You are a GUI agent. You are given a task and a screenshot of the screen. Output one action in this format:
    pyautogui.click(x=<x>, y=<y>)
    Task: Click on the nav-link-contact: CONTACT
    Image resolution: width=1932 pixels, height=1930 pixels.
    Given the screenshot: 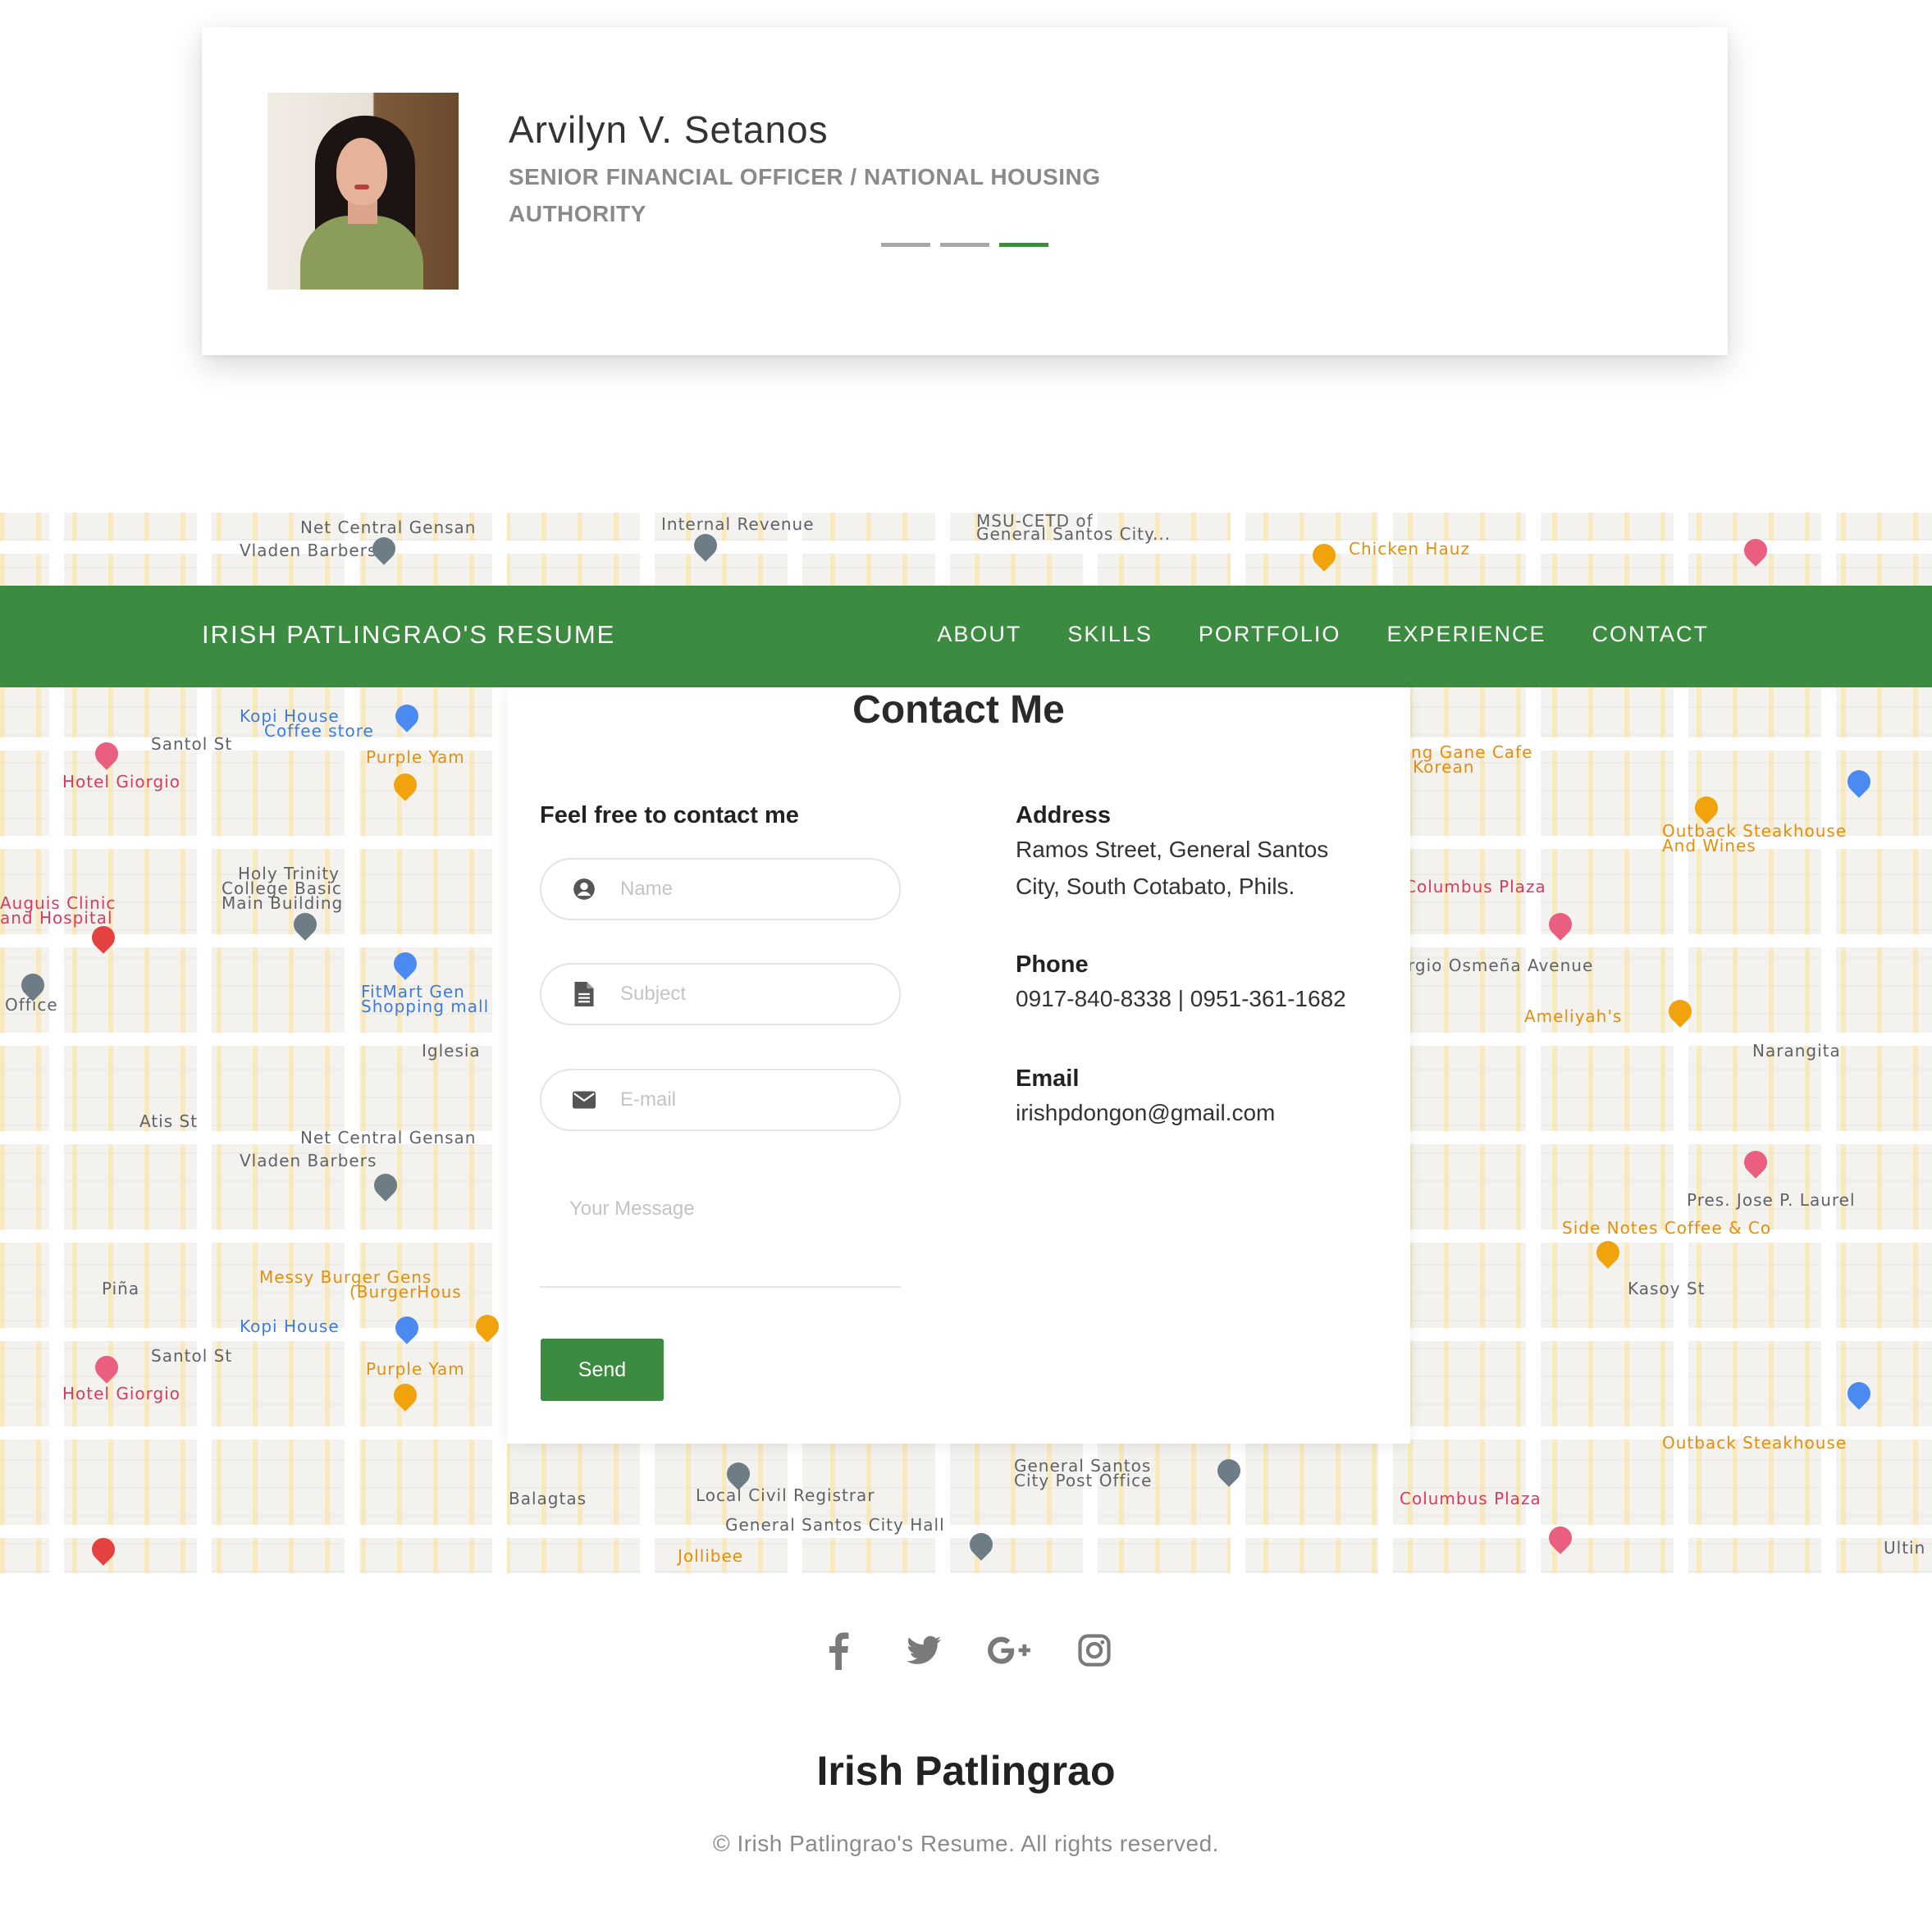 What is the action you would take?
    pyautogui.click(x=1651, y=635)
    